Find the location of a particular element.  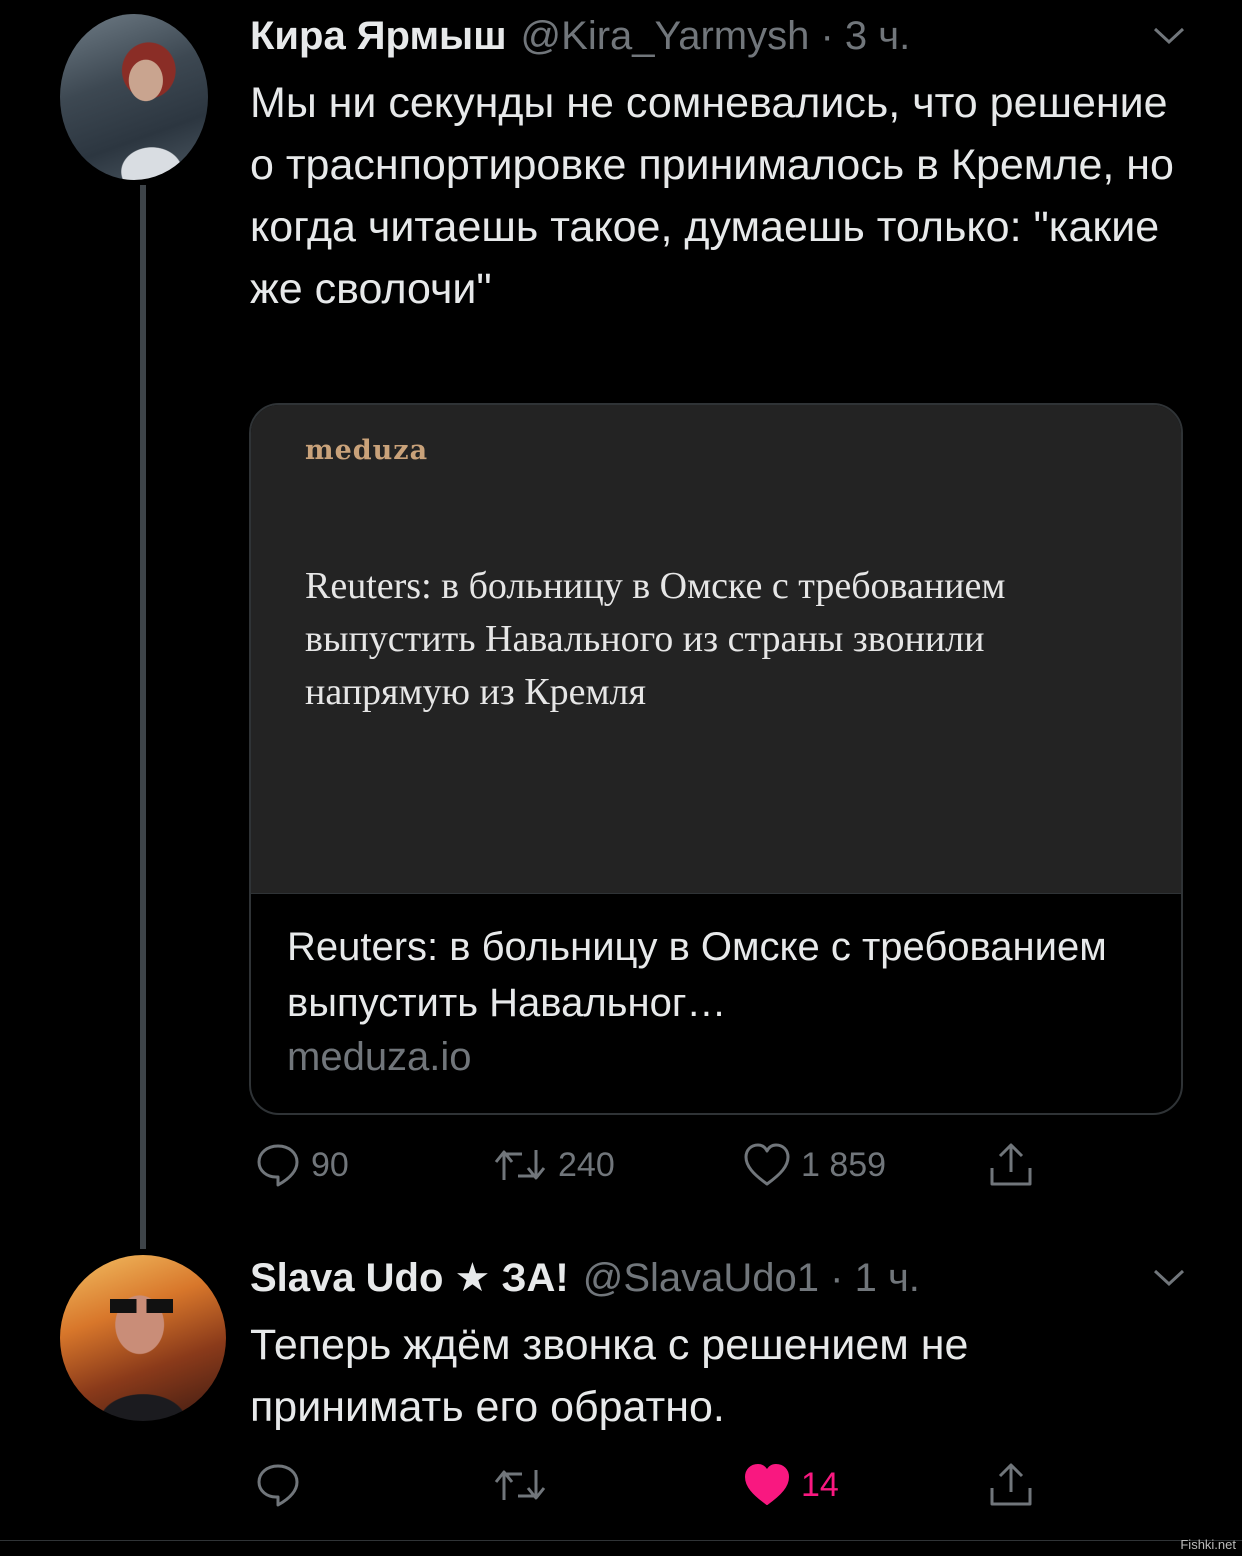

heart-icon is located at coordinates (767, 1164).